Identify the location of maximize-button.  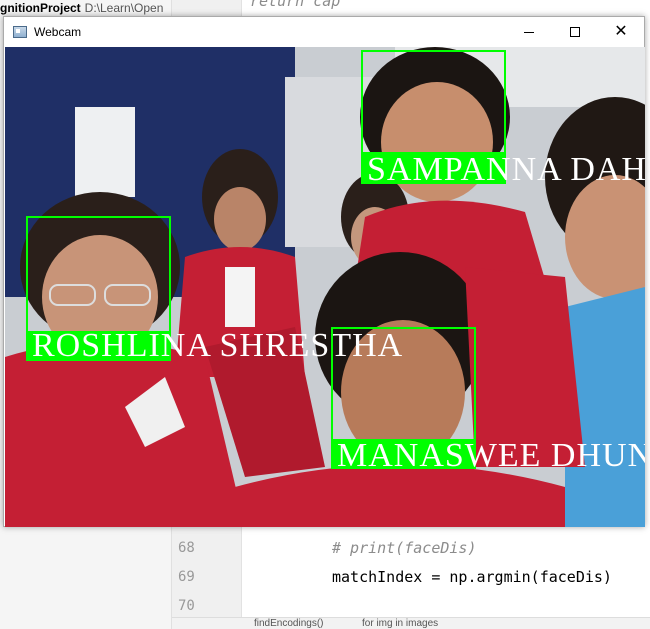
(575, 32).